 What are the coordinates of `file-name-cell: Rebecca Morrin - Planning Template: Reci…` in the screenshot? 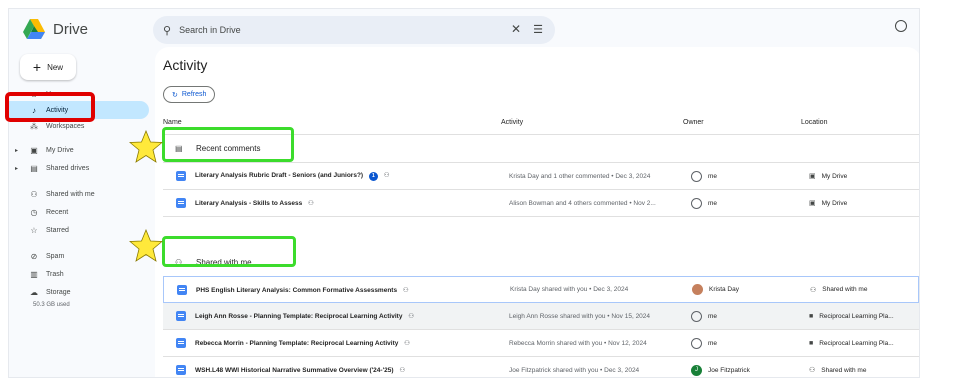 It's located at (302, 343).